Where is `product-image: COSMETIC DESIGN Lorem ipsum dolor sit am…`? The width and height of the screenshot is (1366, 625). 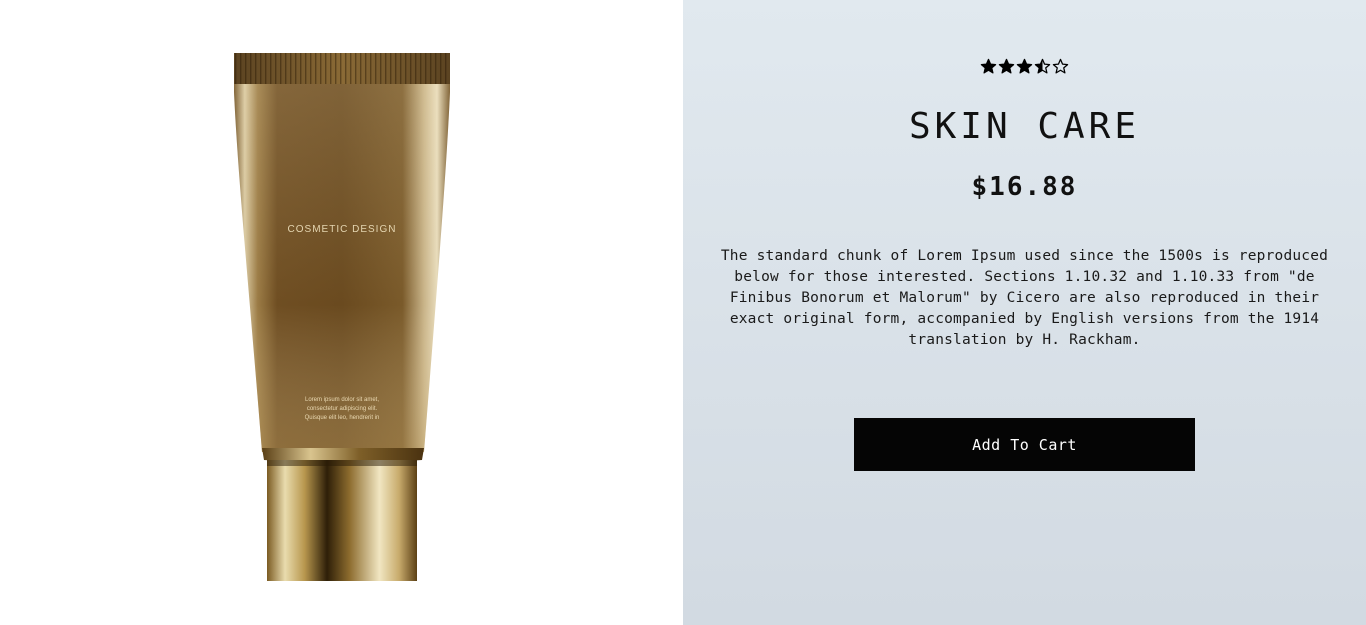 product-image: COSMETIC DESIGN Lorem ipsum dolor sit am… is located at coordinates (342, 317).